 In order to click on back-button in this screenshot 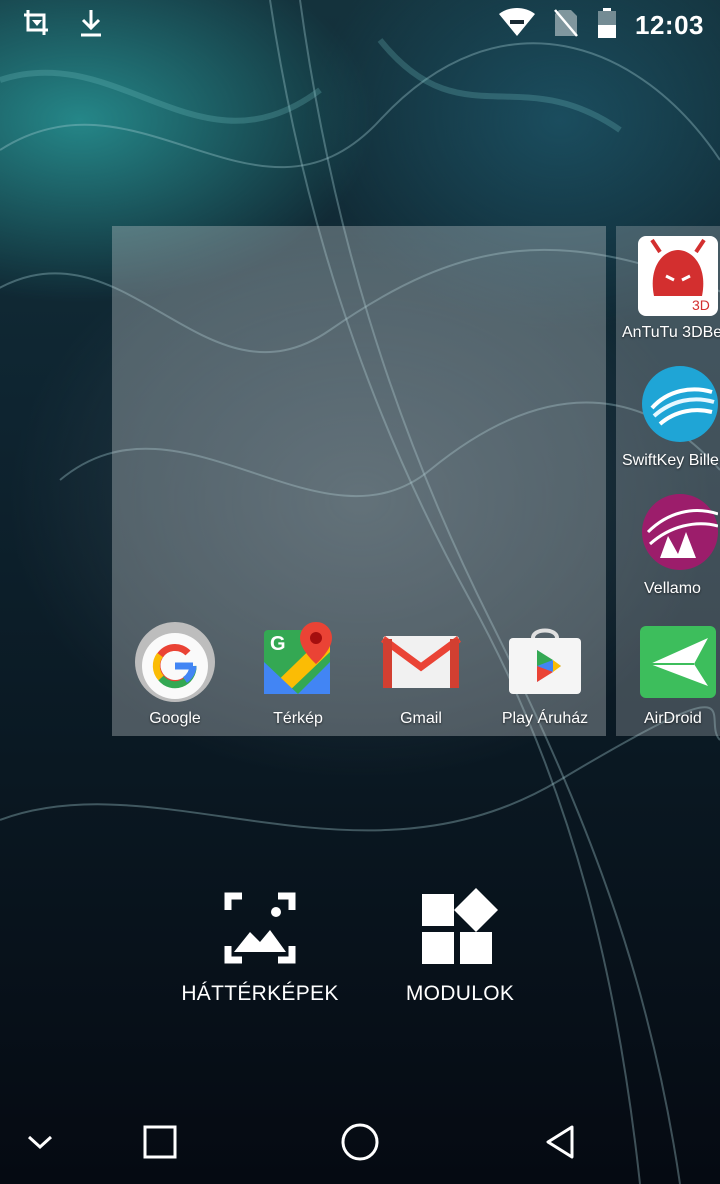, I will do `click(560, 1142)`.